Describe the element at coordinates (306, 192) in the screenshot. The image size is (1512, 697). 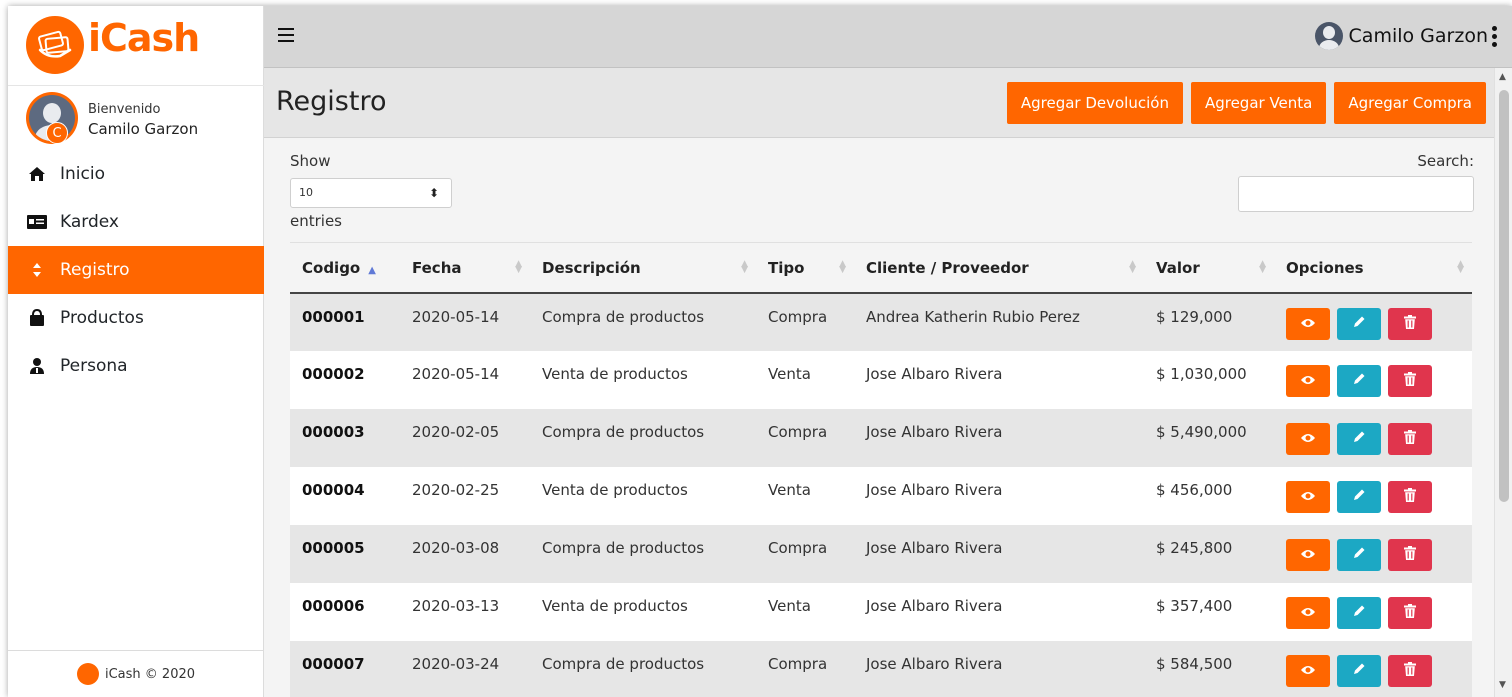
I see `page-size-value: 10` at that location.